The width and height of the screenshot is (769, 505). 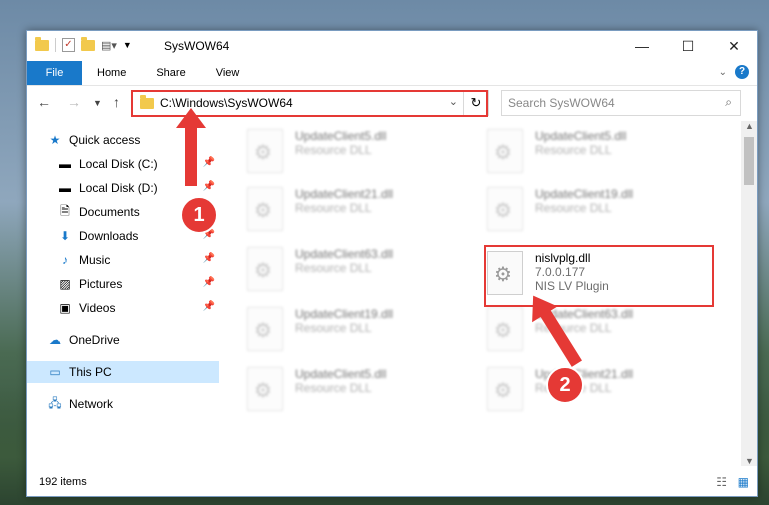 I want to click on sidebar-item-label: This PC, so click(x=90, y=372).